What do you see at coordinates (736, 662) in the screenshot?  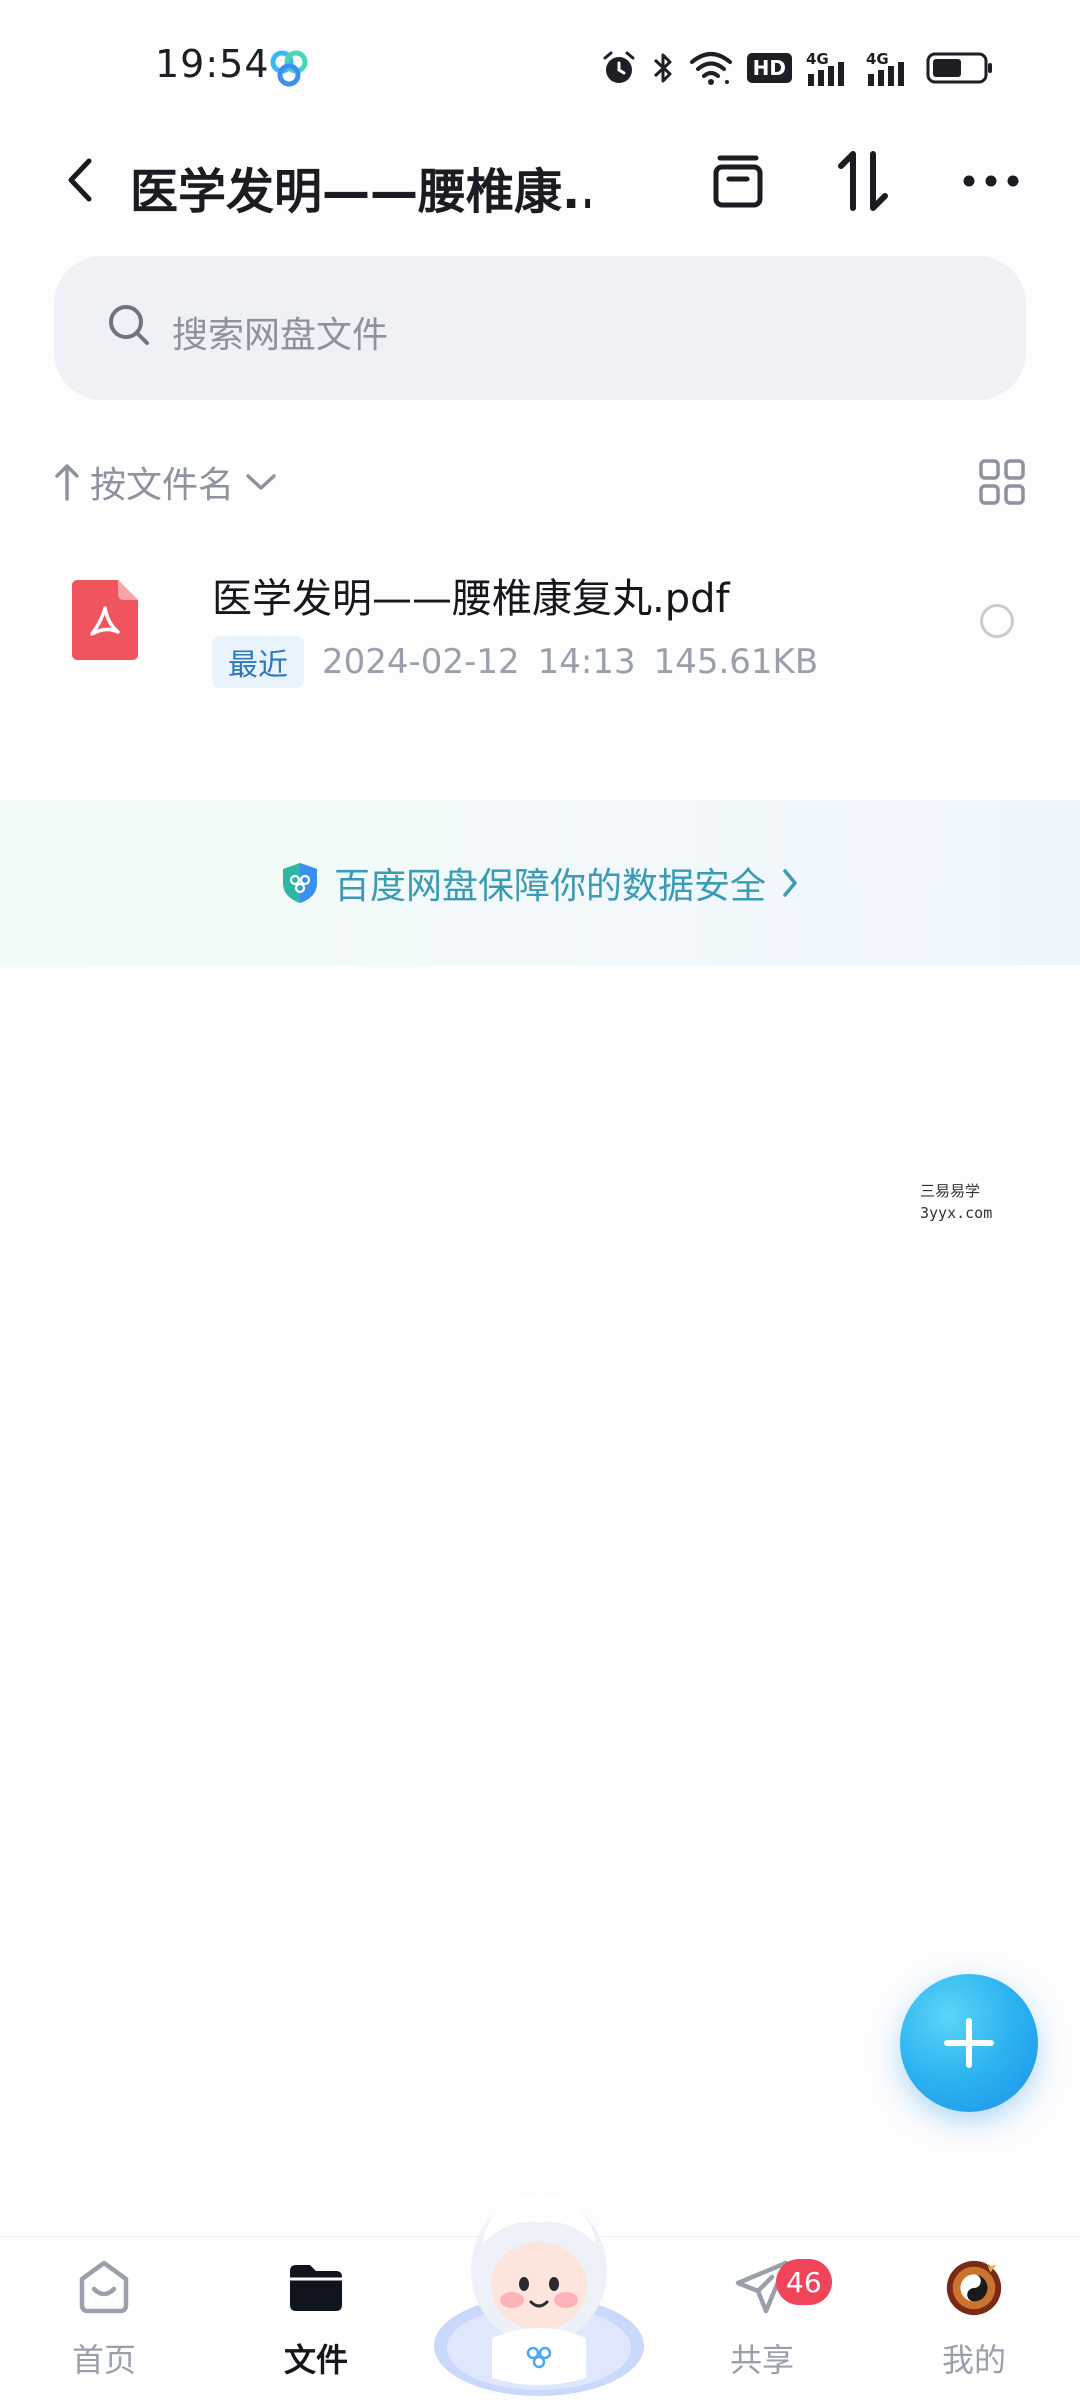 I see `file-size: 145.61KB` at bounding box center [736, 662].